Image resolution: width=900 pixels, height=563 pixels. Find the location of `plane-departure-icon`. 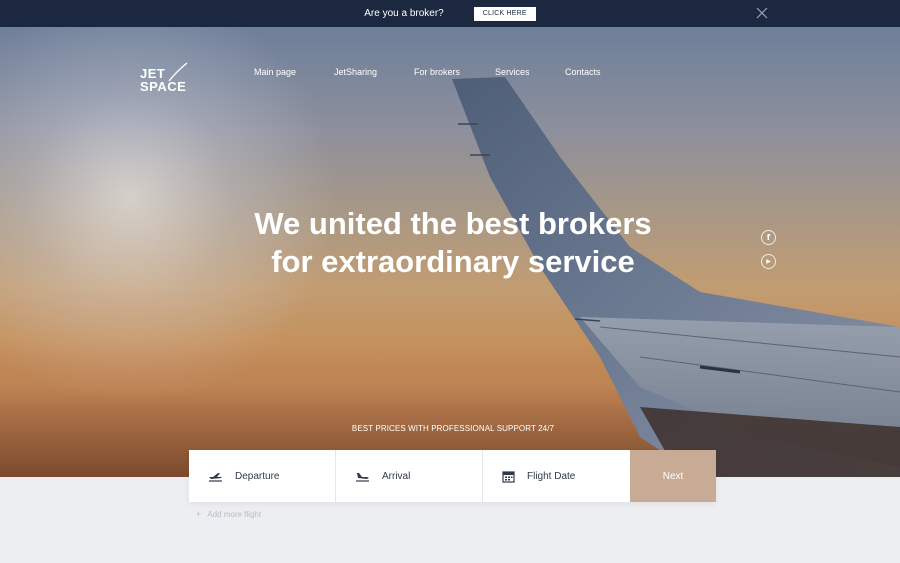

plane-departure-icon is located at coordinates (215, 477).